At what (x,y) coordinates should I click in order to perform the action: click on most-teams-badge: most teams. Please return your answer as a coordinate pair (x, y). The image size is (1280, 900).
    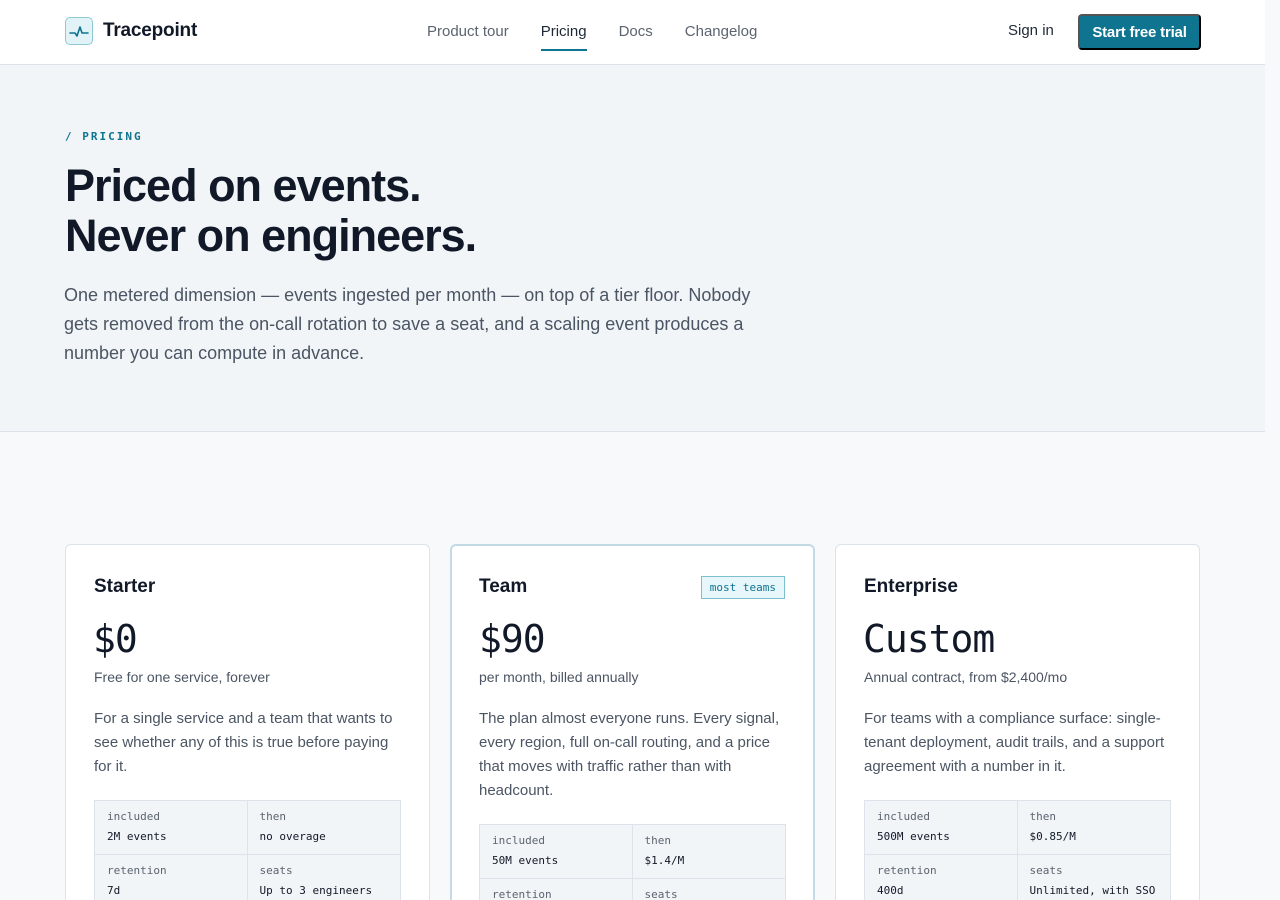
    Looking at the image, I should click on (742, 587).